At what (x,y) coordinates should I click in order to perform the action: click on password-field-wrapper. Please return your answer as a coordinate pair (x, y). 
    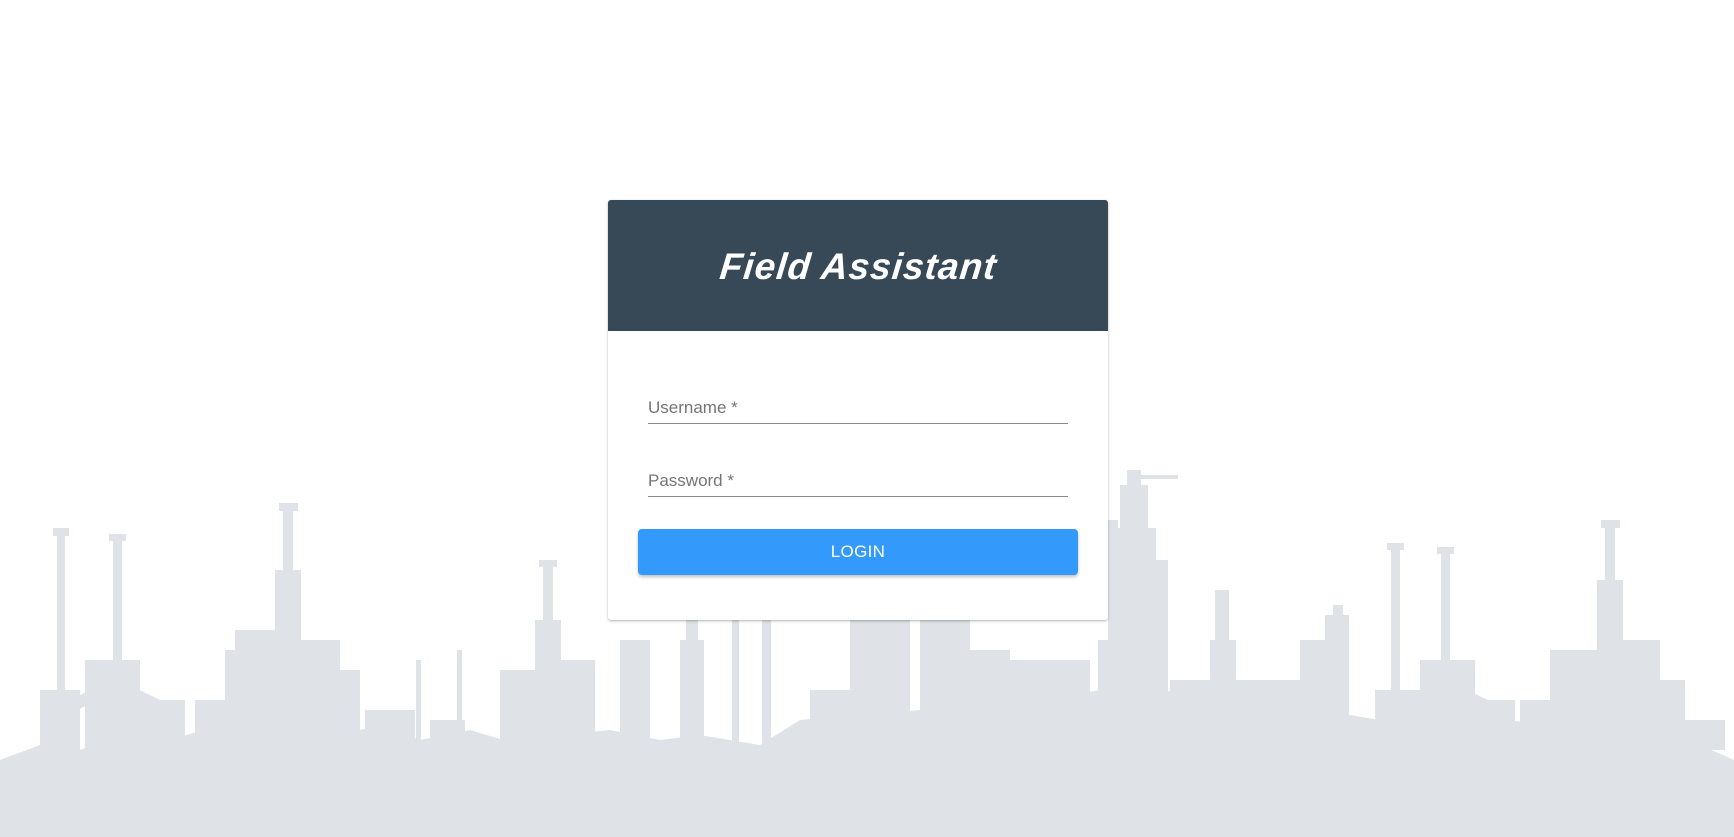
    Looking at the image, I should click on (858, 479).